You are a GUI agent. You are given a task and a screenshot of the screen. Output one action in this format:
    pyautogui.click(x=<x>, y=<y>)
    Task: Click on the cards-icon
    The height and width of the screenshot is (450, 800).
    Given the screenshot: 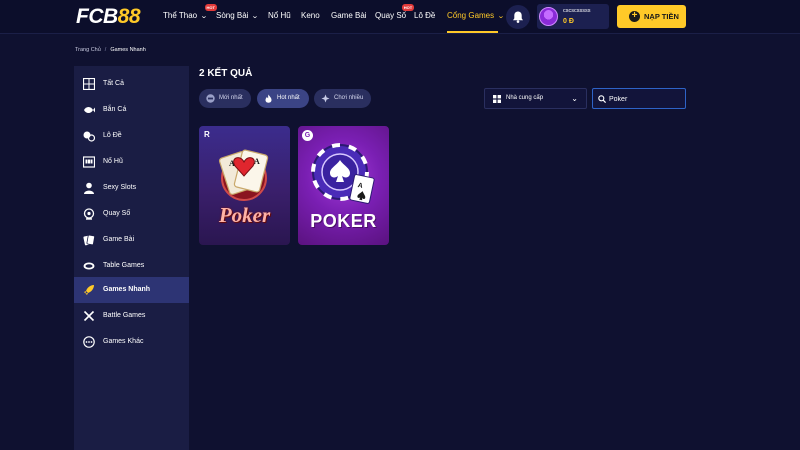 What is the action you would take?
    pyautogui.click(x=89, y=240)
    